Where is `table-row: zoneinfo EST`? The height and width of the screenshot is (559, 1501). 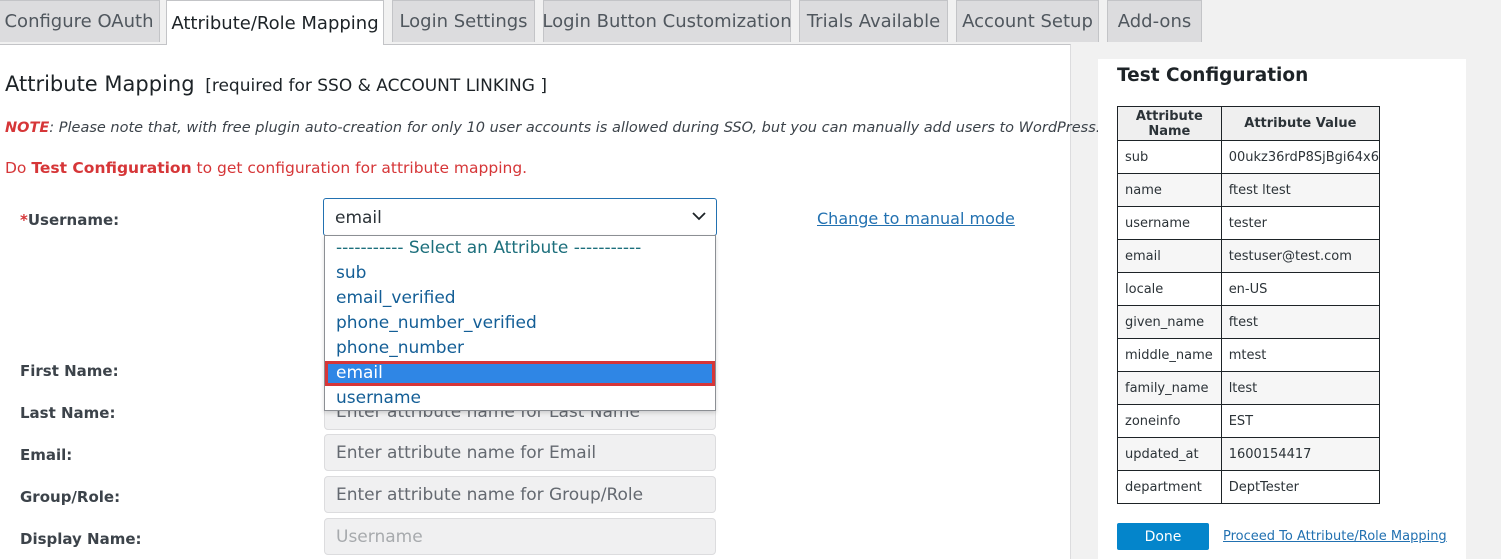
table-row: zoneinfo EST is located at coordinates (1249, 421).